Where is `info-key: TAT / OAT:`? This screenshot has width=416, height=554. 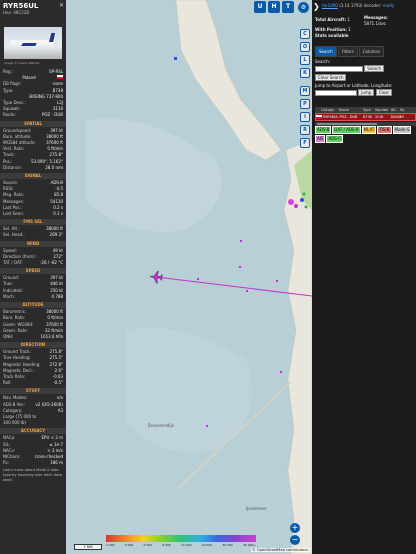
info-key: TAT / OAT: is located at coordinates (13, 263).